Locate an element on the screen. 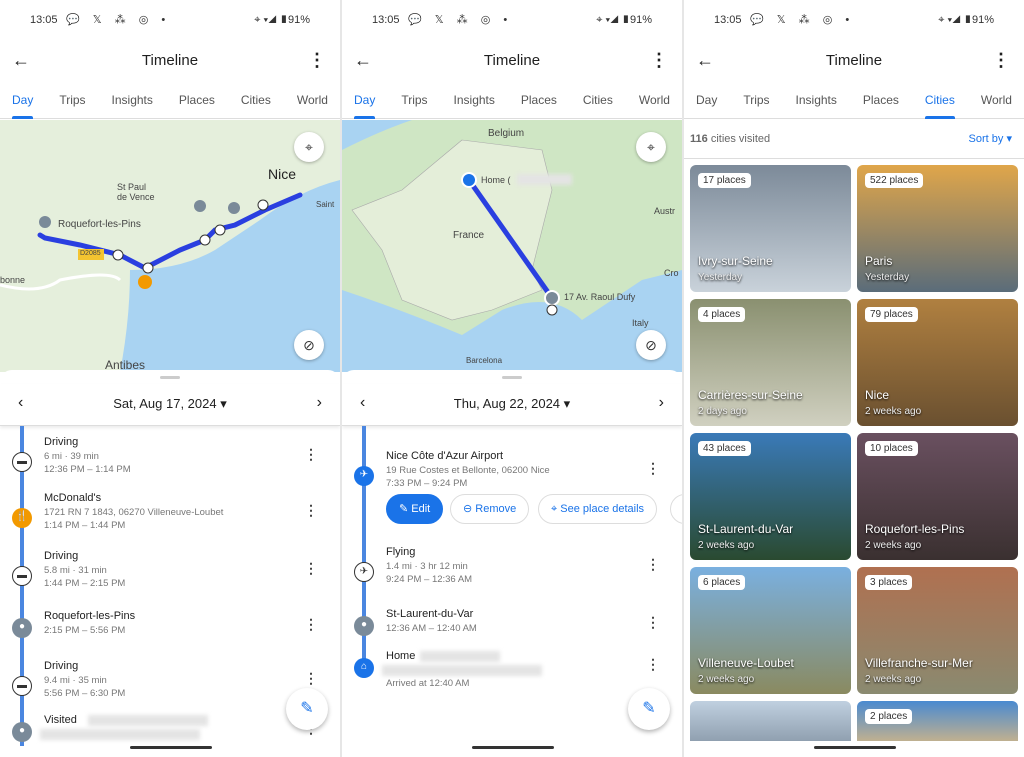 The width and height of the screenshot is (1024, 757). sort-by-button: Sort by ▾ is located at coordinates (990, 138).